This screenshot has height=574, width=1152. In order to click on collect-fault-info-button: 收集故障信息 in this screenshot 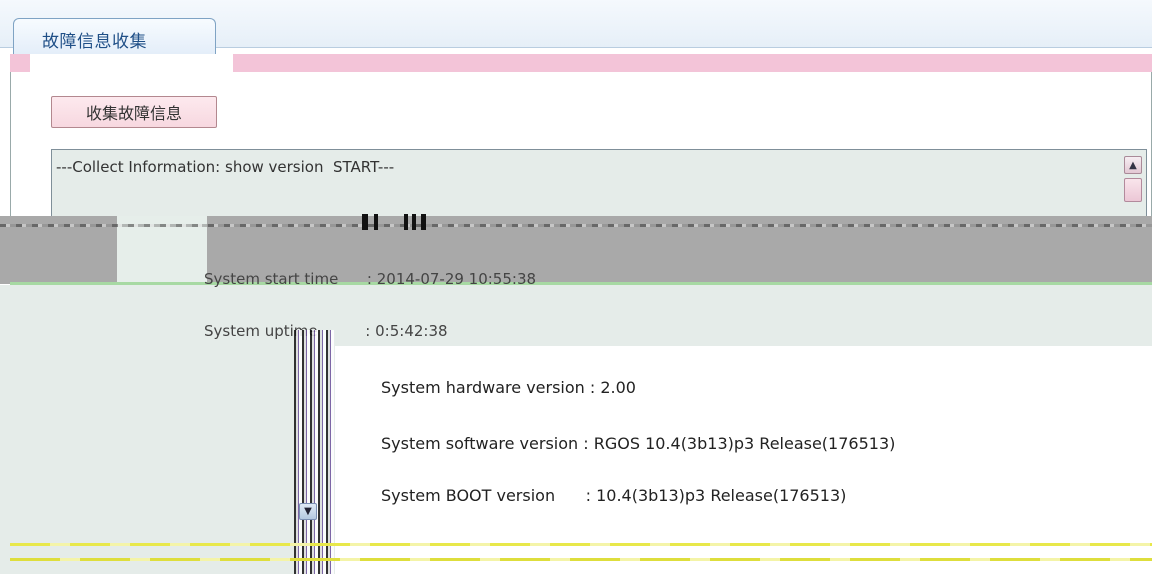, I will do `click(134, 112)`.